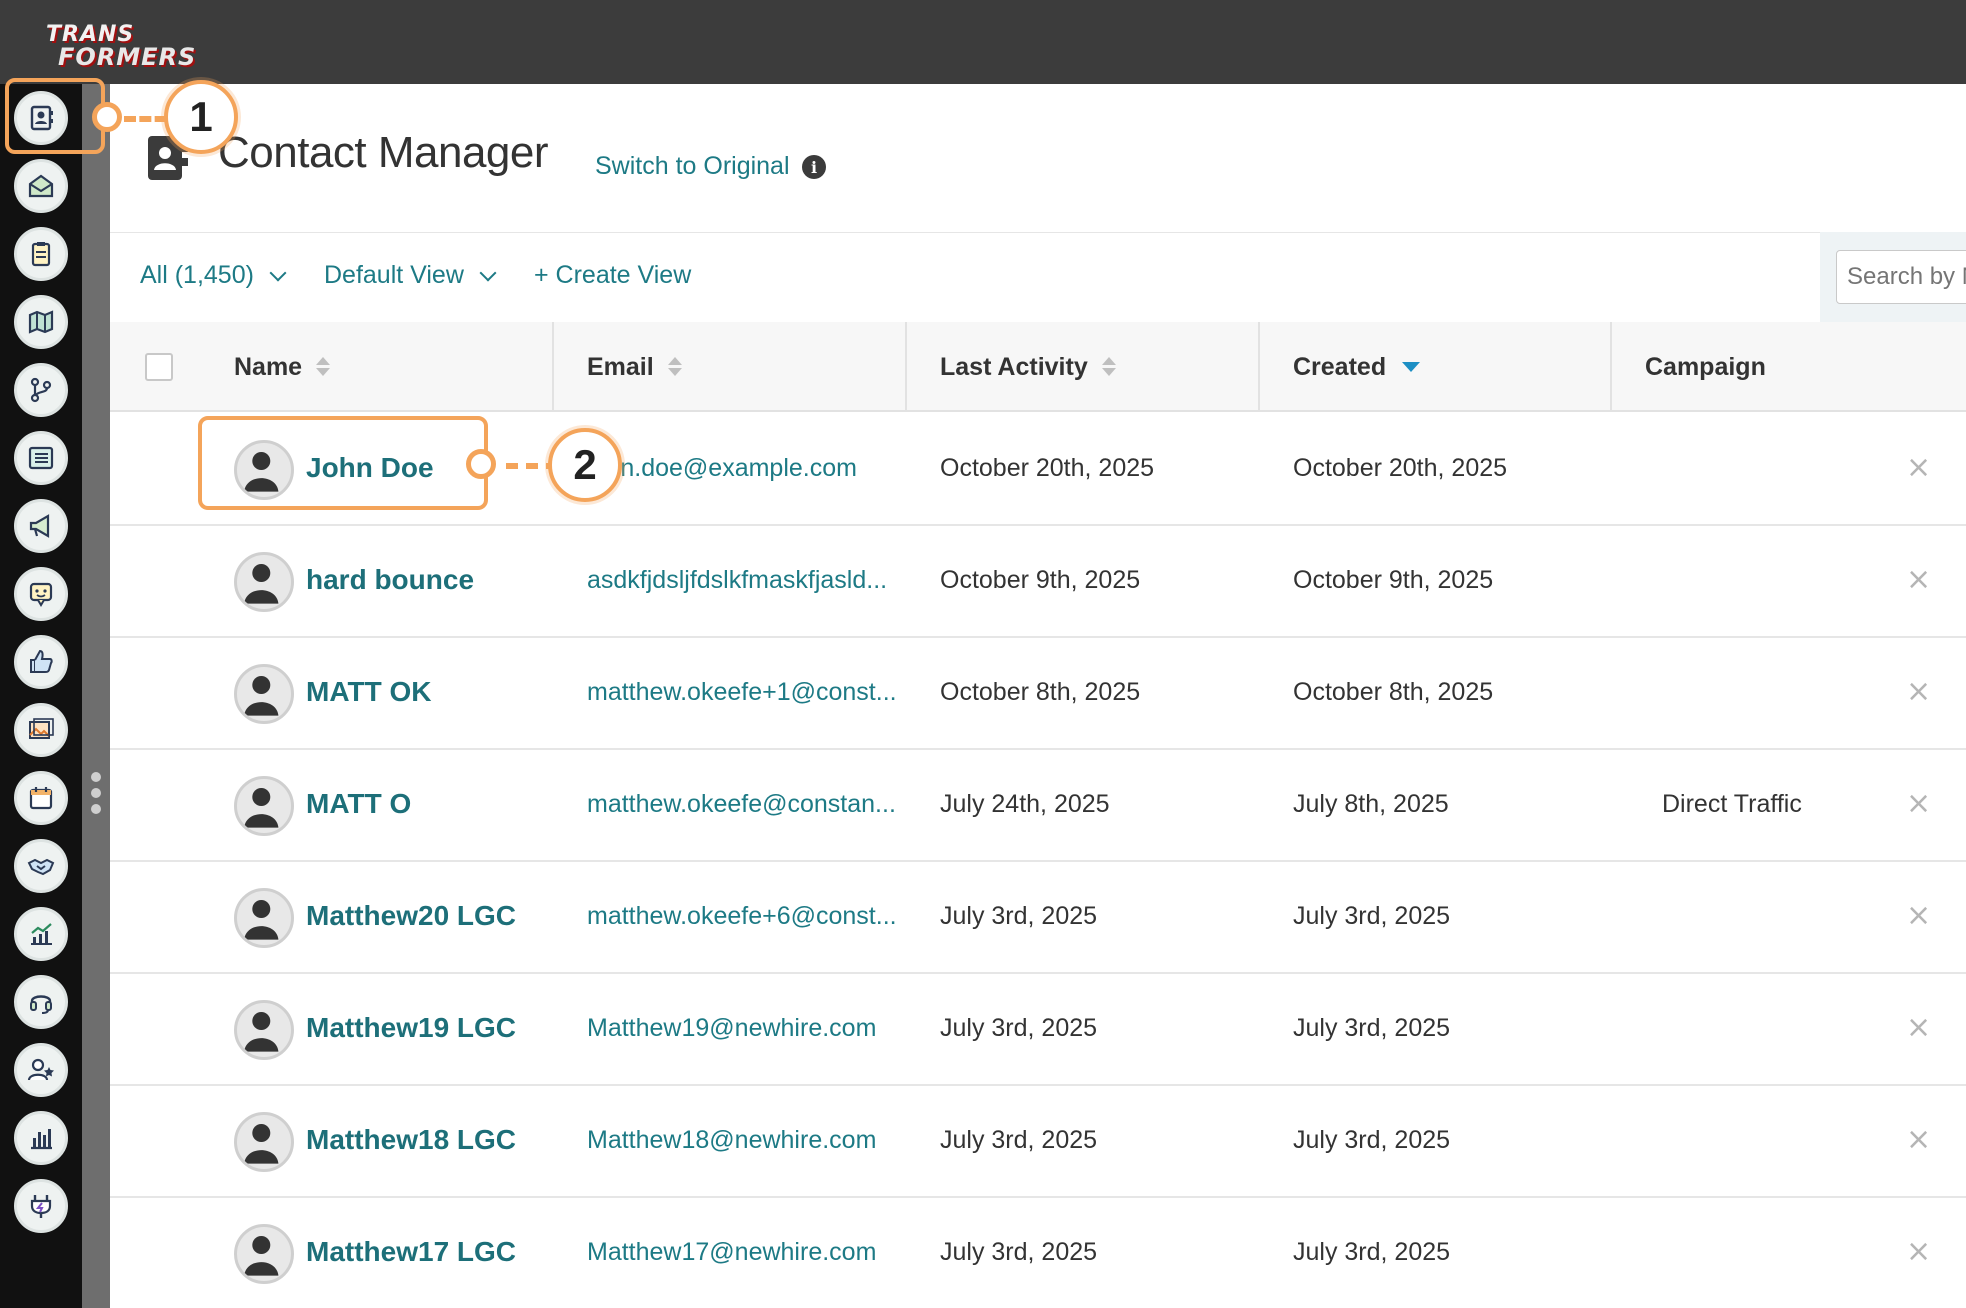  I want to click on created-cell: July 8th, 2025, so click(1371, 804).